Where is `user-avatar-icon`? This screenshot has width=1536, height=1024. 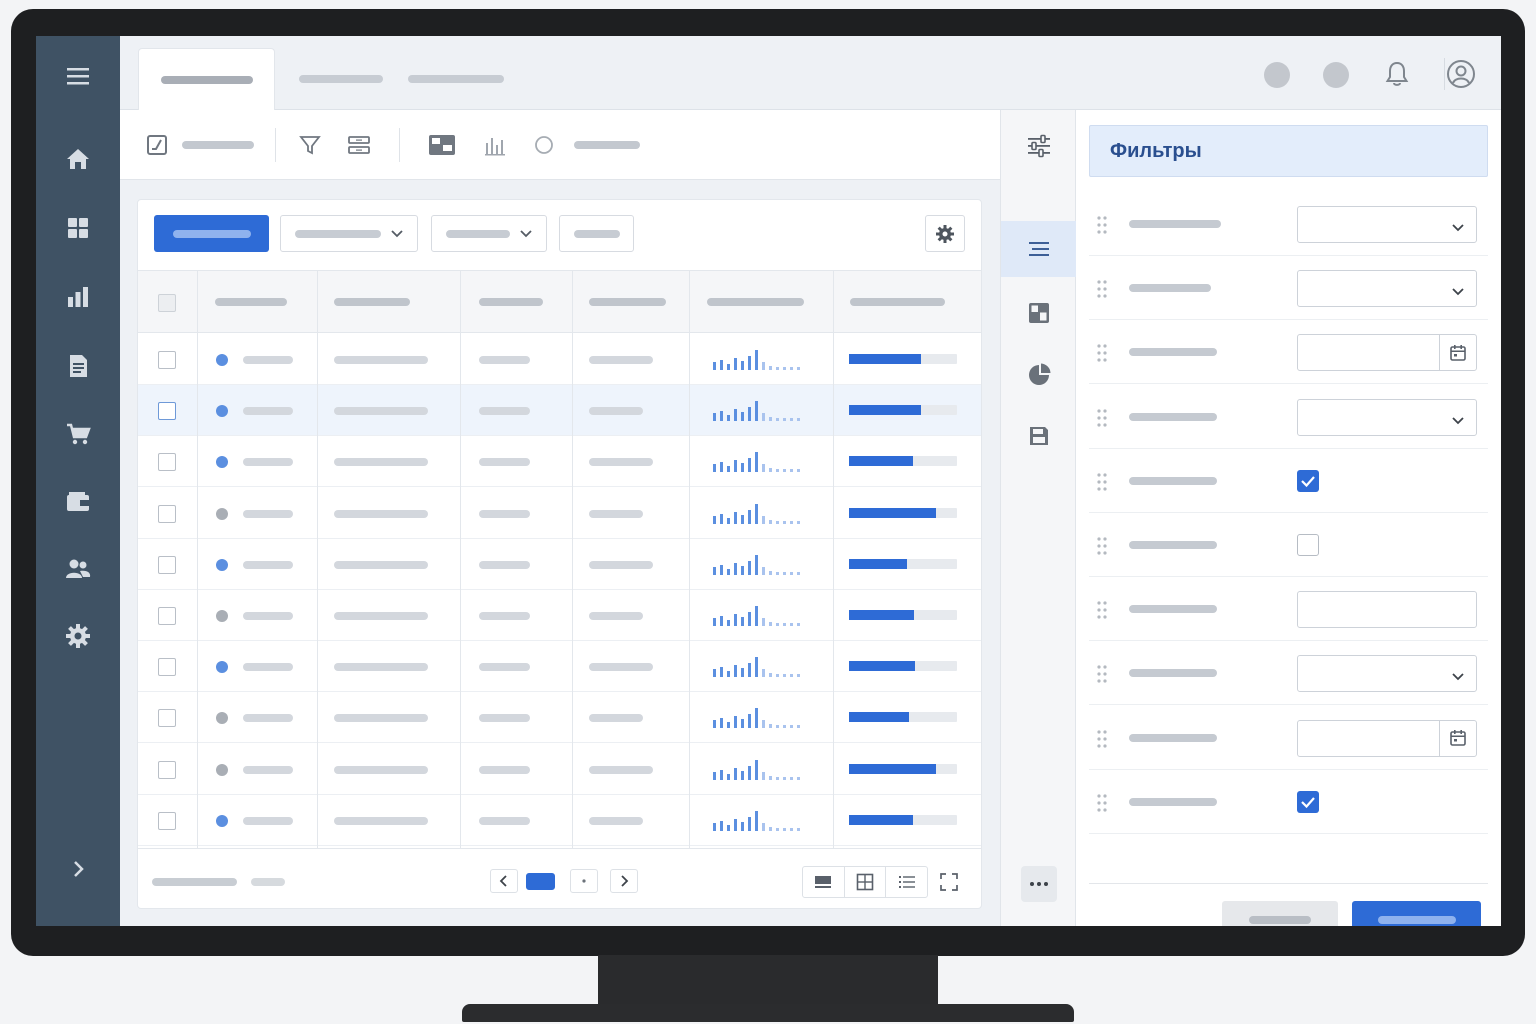 user-avatar-icon is located at coordinates (1461, 74).